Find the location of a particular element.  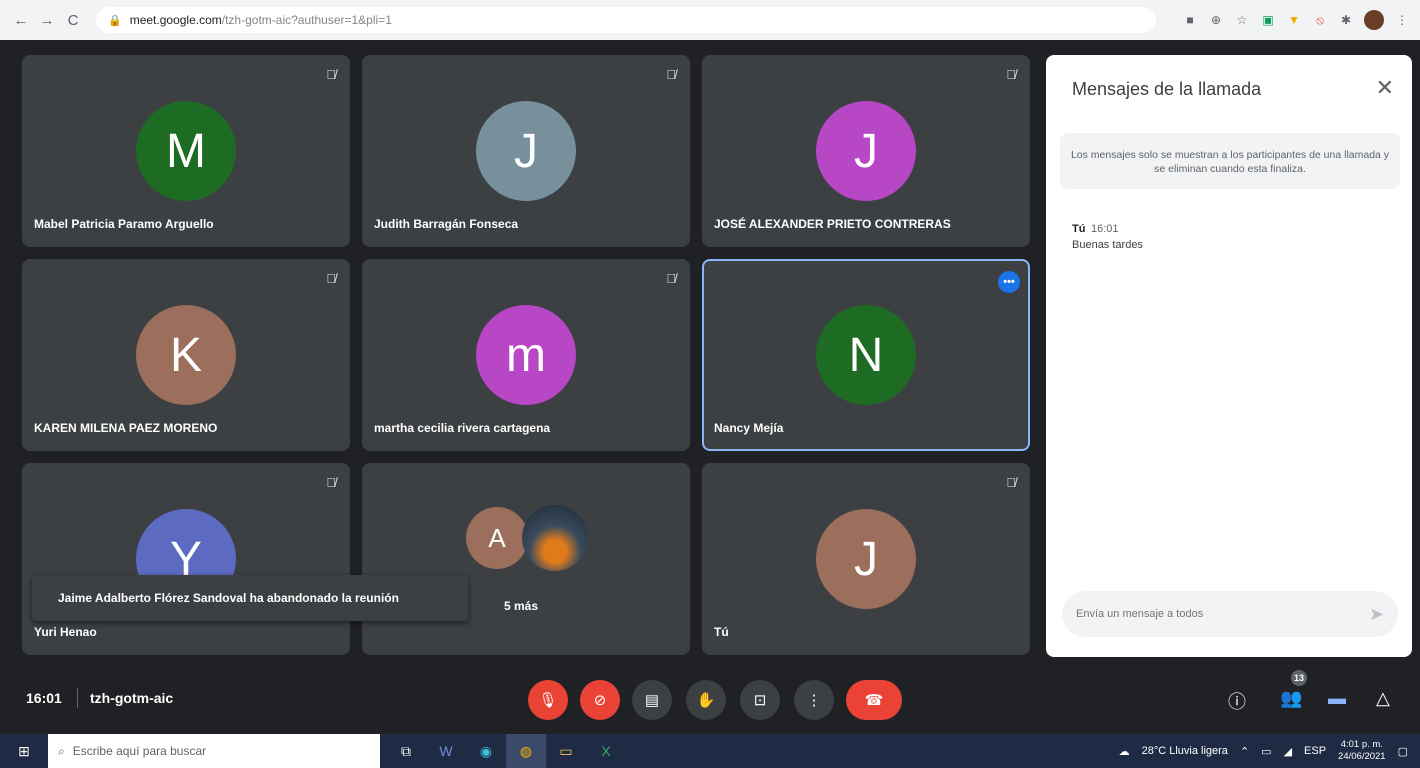

zoom-icon: ⊕ is located at coordinates (1216, 20).